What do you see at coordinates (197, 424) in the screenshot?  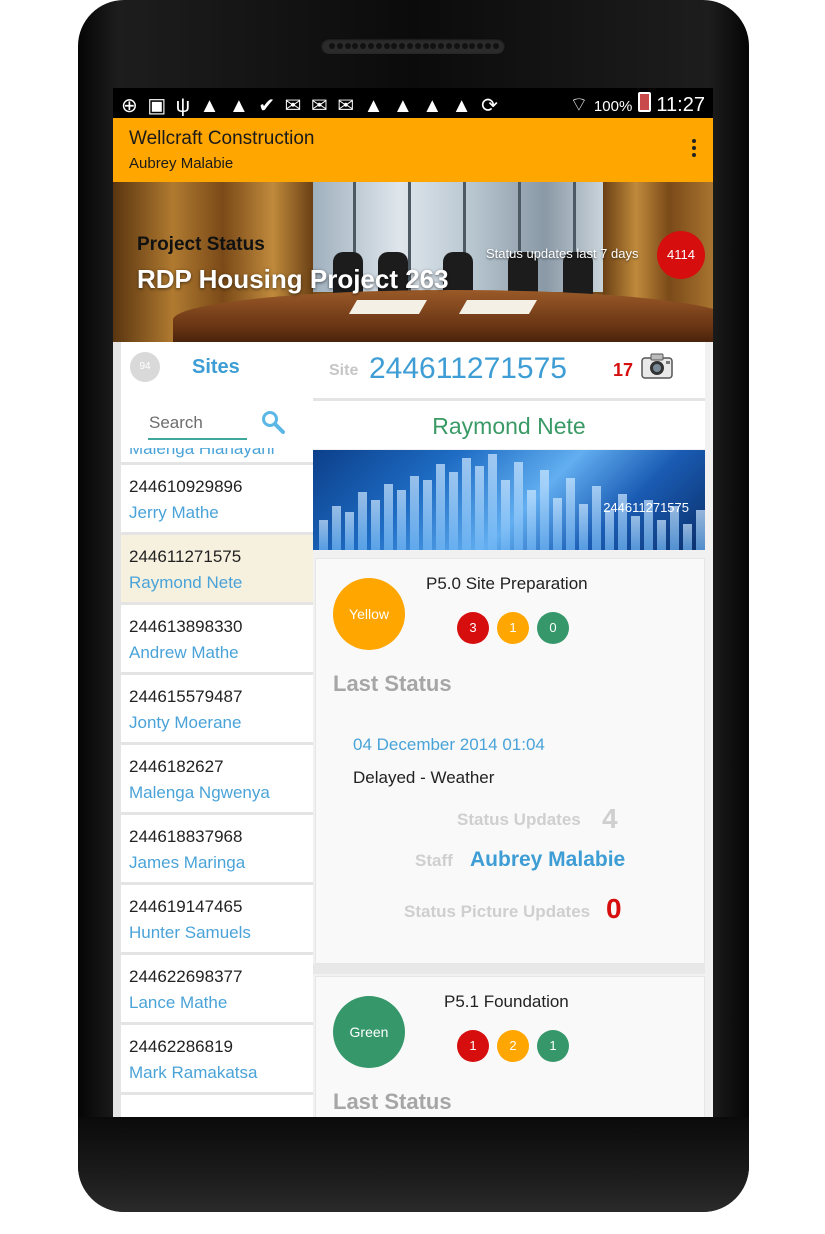 I see `search-input` at bounding box center [197, 424].